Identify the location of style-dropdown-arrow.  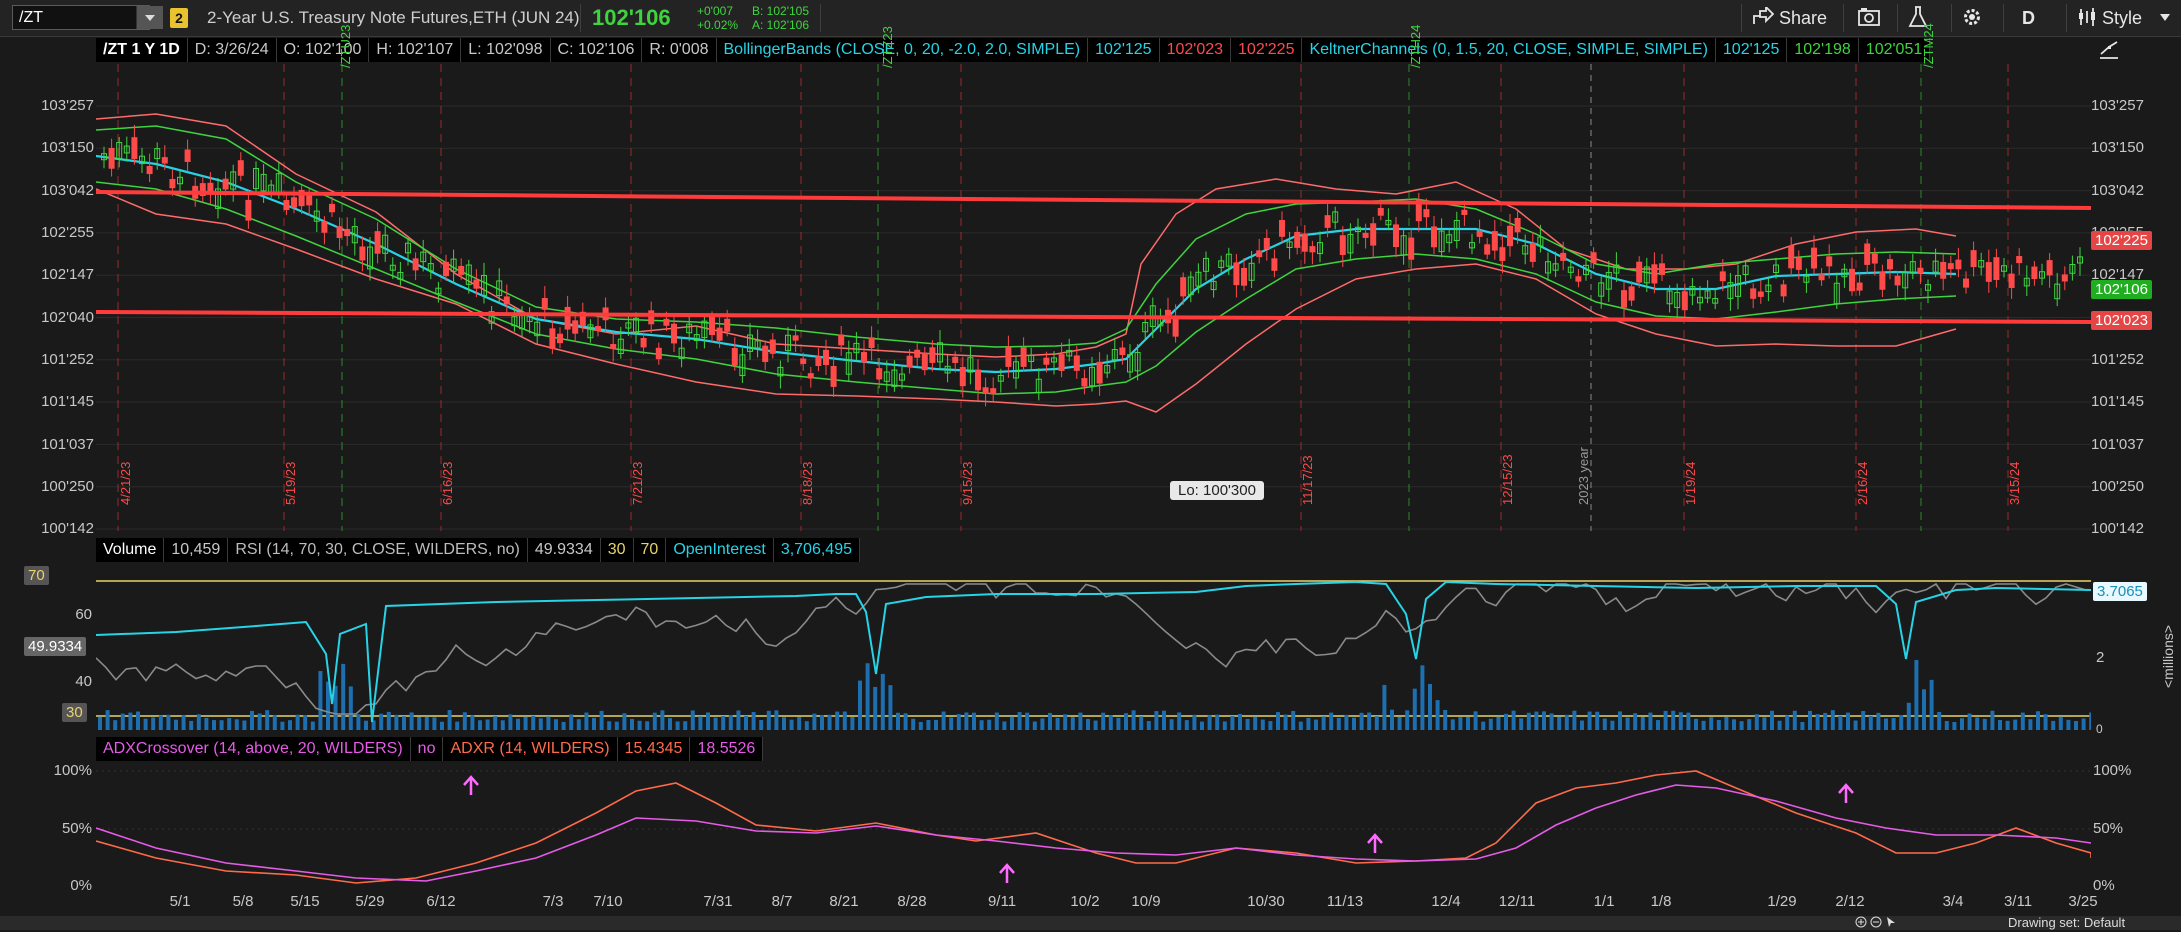
(2165, 18).